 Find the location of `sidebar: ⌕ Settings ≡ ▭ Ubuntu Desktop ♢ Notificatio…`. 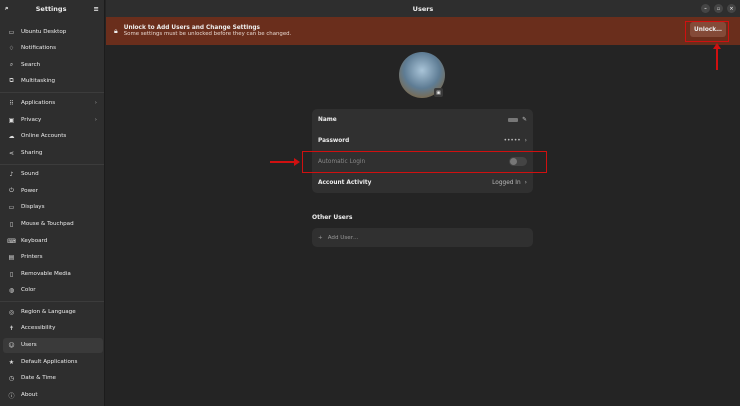

sidebar: ⌕ Settings ≡ ▭ Ubuntu Desktop ♢ Notificatio… is located at coordinates (52, 203).